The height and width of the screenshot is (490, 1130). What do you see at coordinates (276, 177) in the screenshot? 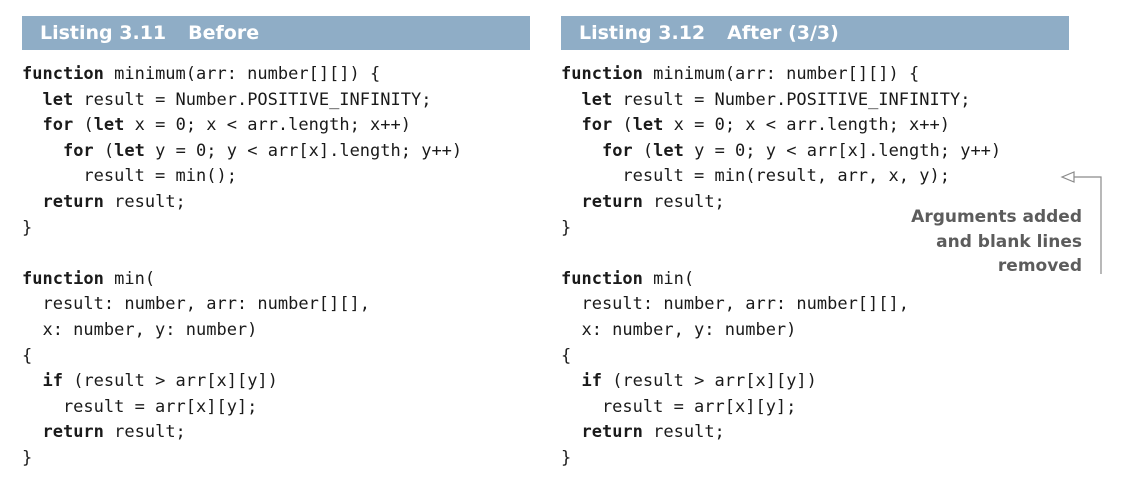
I see `code-line: result = min();` at bounding box center [276, 177].